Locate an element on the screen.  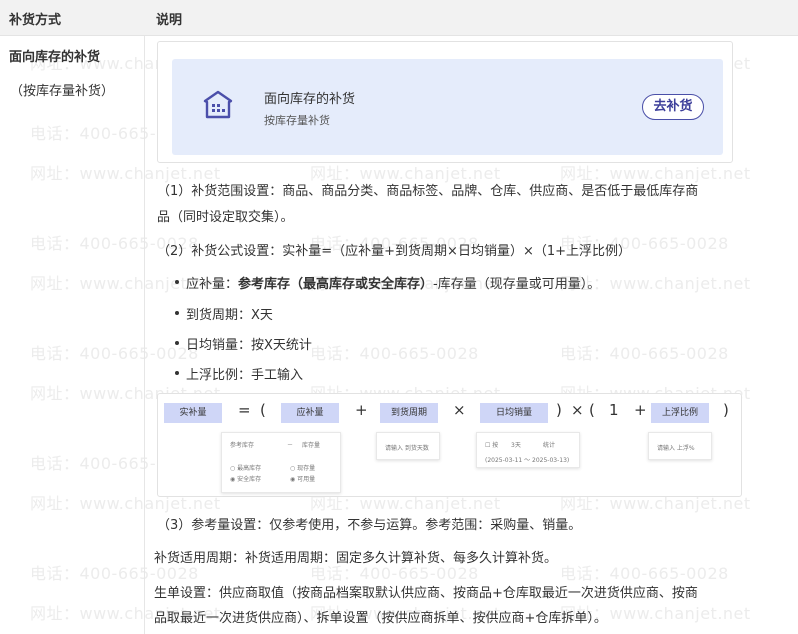
daily-sales-panel: ☐ 按 3天 统计 (2025-03-11 ～ 2025-03-13) is located at coordinates (528, 450).